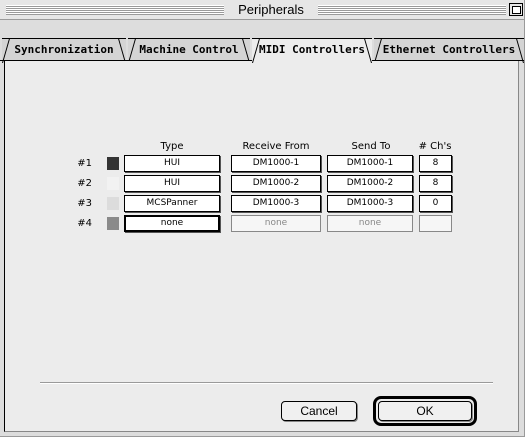 The height and width of the screenshot is (437, 525). What do you see at coordinates (172, 183) in the screenshot?
I see `type-select-2: HUI` at bounding box center [172, 183].